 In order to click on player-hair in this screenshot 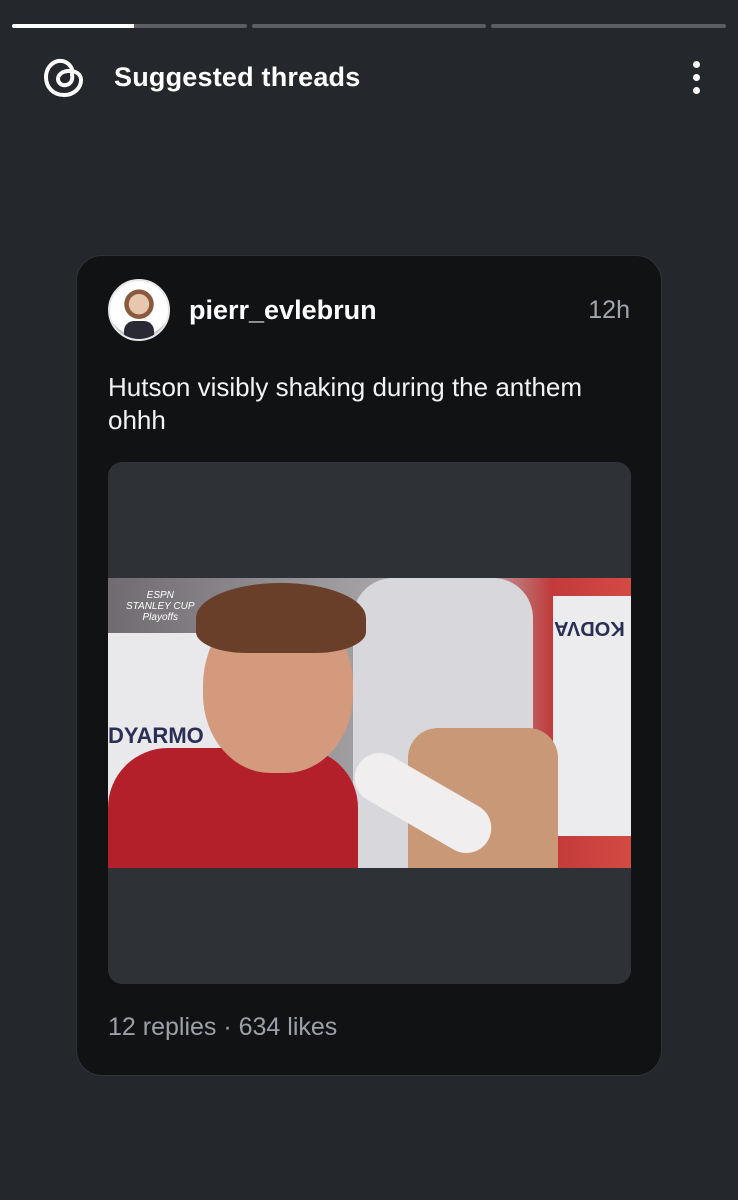, I will do `click(281, 618)`.